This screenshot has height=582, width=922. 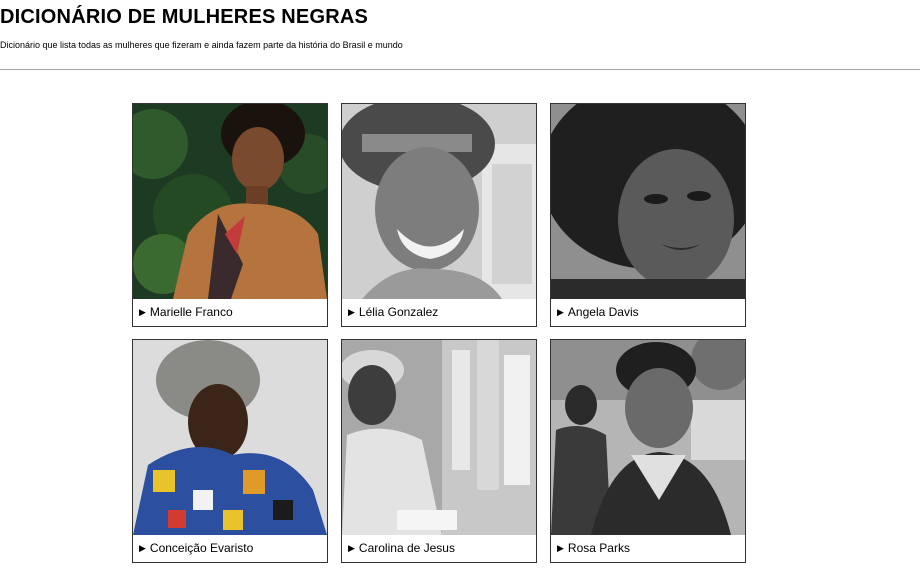 What do you see at coordinates (201, 548) in the screenshot?
I see `card-name: Conceição Evaristo` at bounding box center [201, 548].